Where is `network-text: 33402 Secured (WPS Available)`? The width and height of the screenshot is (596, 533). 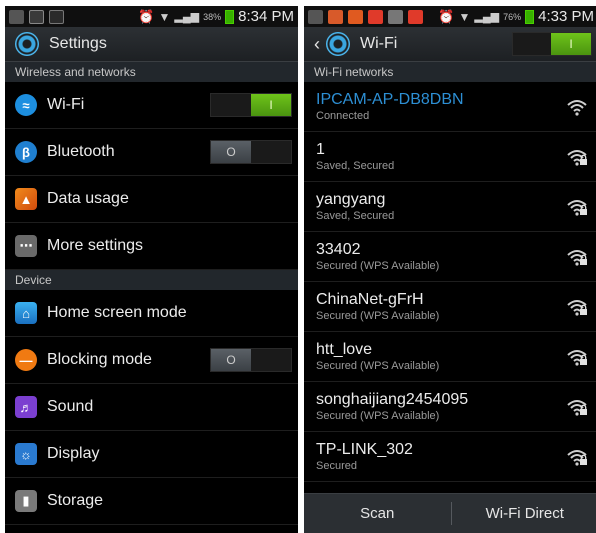
network-text: 33402 Secured (WPS Available) is located at coordinates (441, 256).